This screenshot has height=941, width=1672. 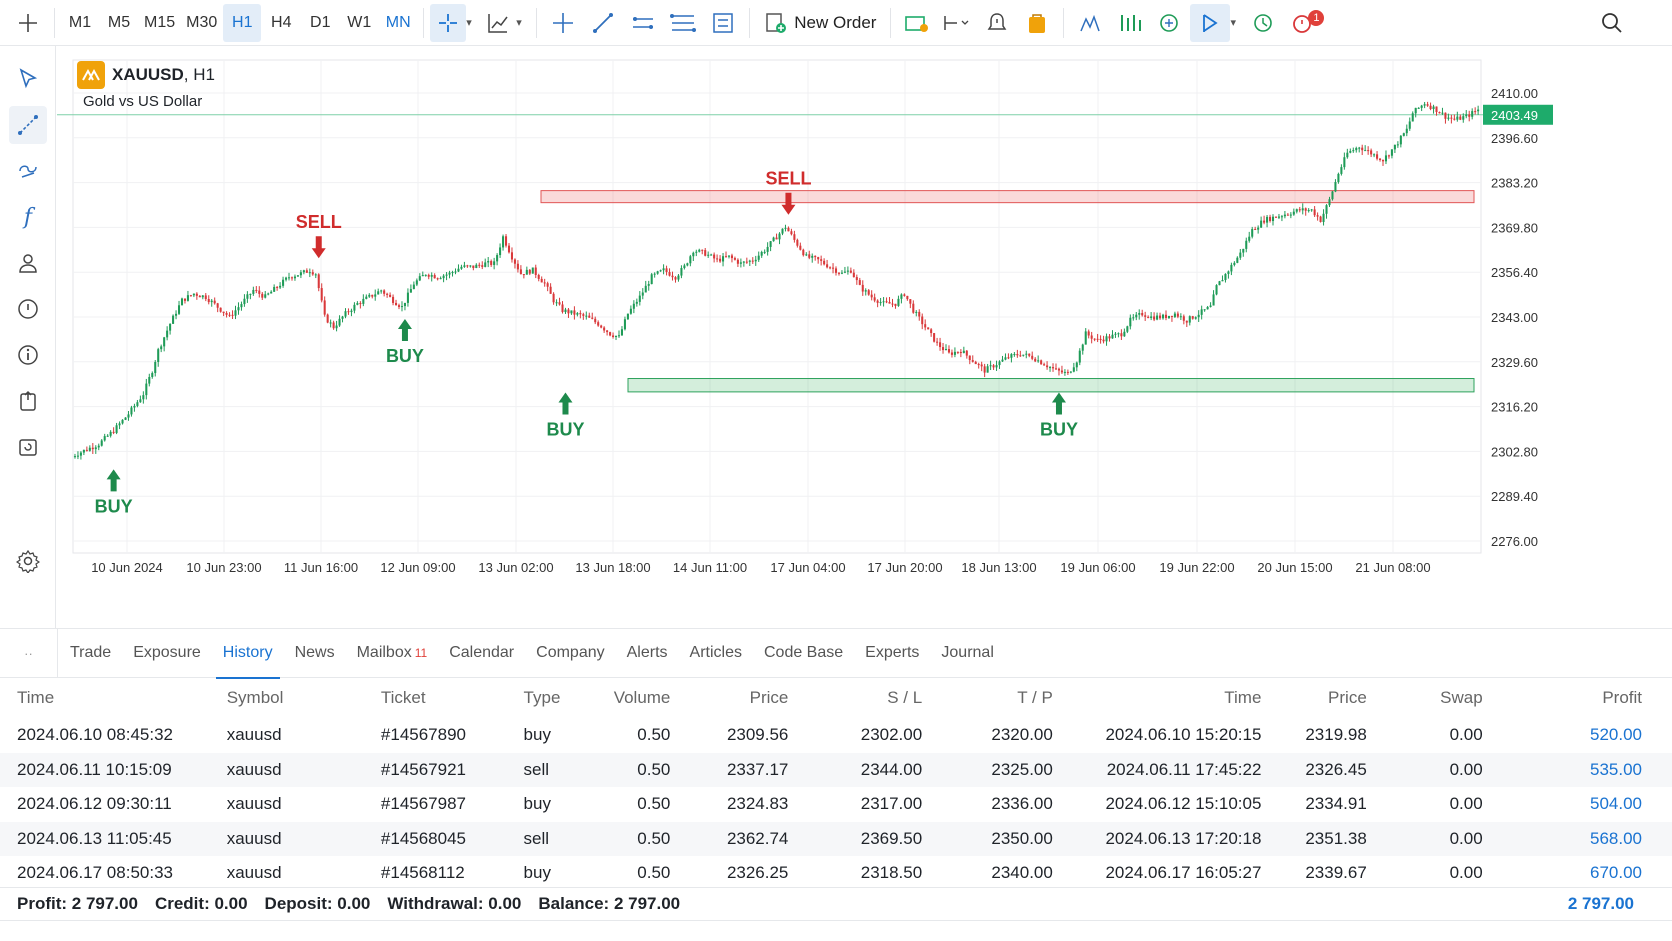 I want to click on crosshair-draw-icon, so click(x=563, y=23).